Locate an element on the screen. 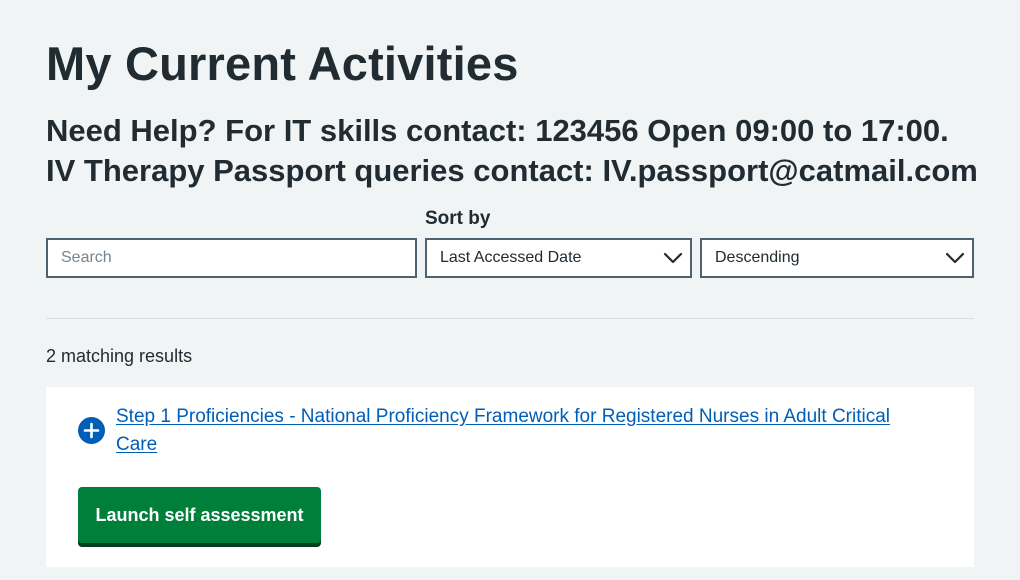 The width and height of the screenshot is (1020, 580). sort-by-label: Sort by is located at coordinates (458, 218).